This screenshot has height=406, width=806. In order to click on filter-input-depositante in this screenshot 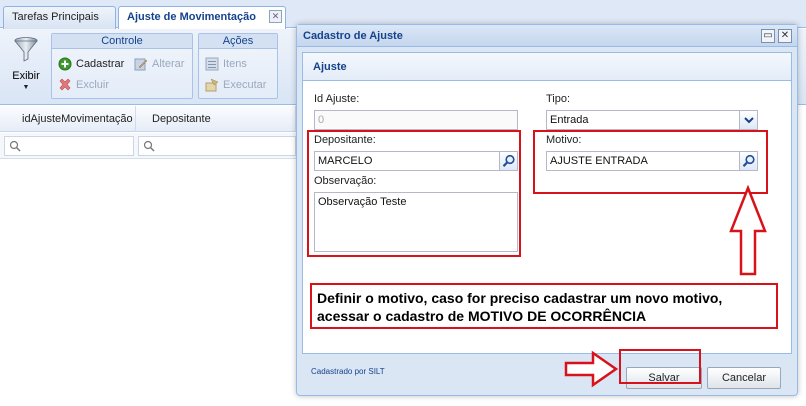, I will do `click(217, 146)`.